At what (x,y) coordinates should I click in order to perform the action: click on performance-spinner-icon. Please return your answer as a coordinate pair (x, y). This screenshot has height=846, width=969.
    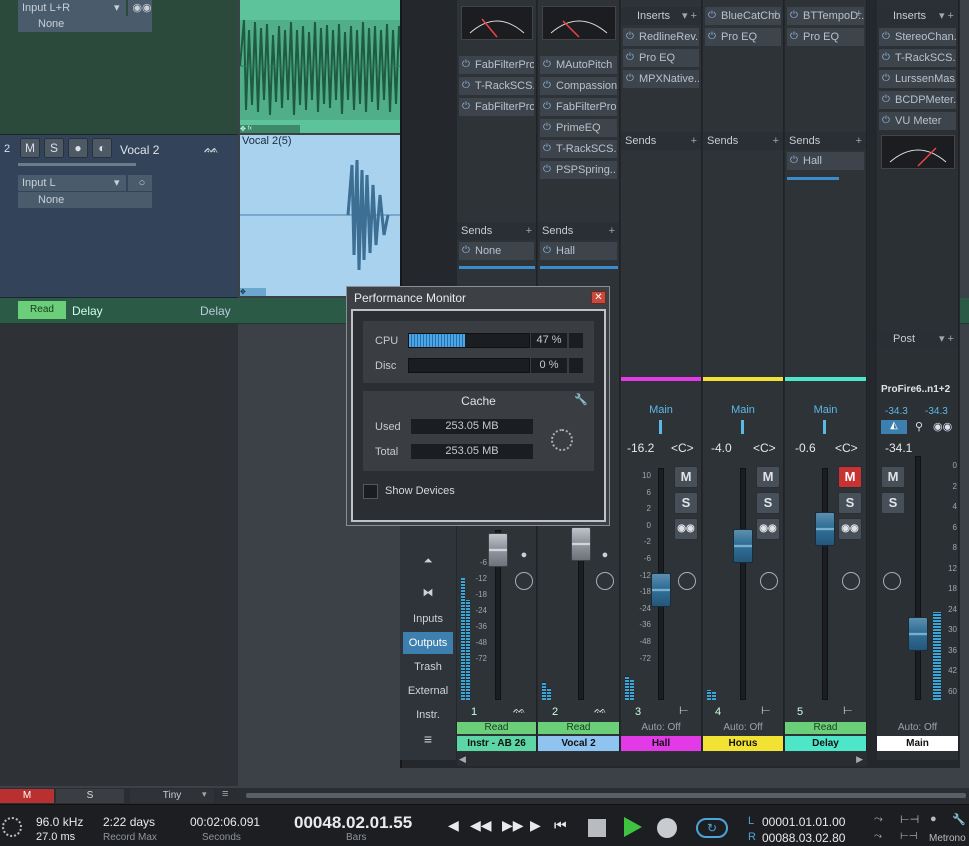
    Looking at the image, I should click on (12, 827).